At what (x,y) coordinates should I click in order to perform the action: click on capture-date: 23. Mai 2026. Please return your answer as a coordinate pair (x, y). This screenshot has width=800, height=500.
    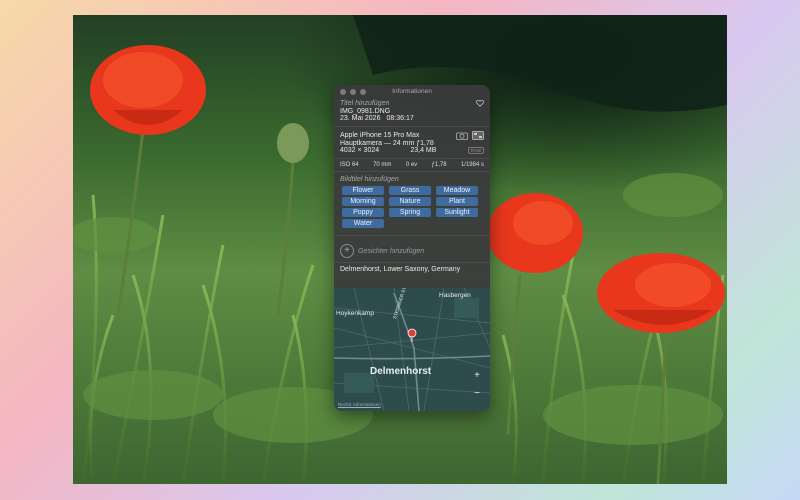
    Looking at the image, I should click on (360, 118).